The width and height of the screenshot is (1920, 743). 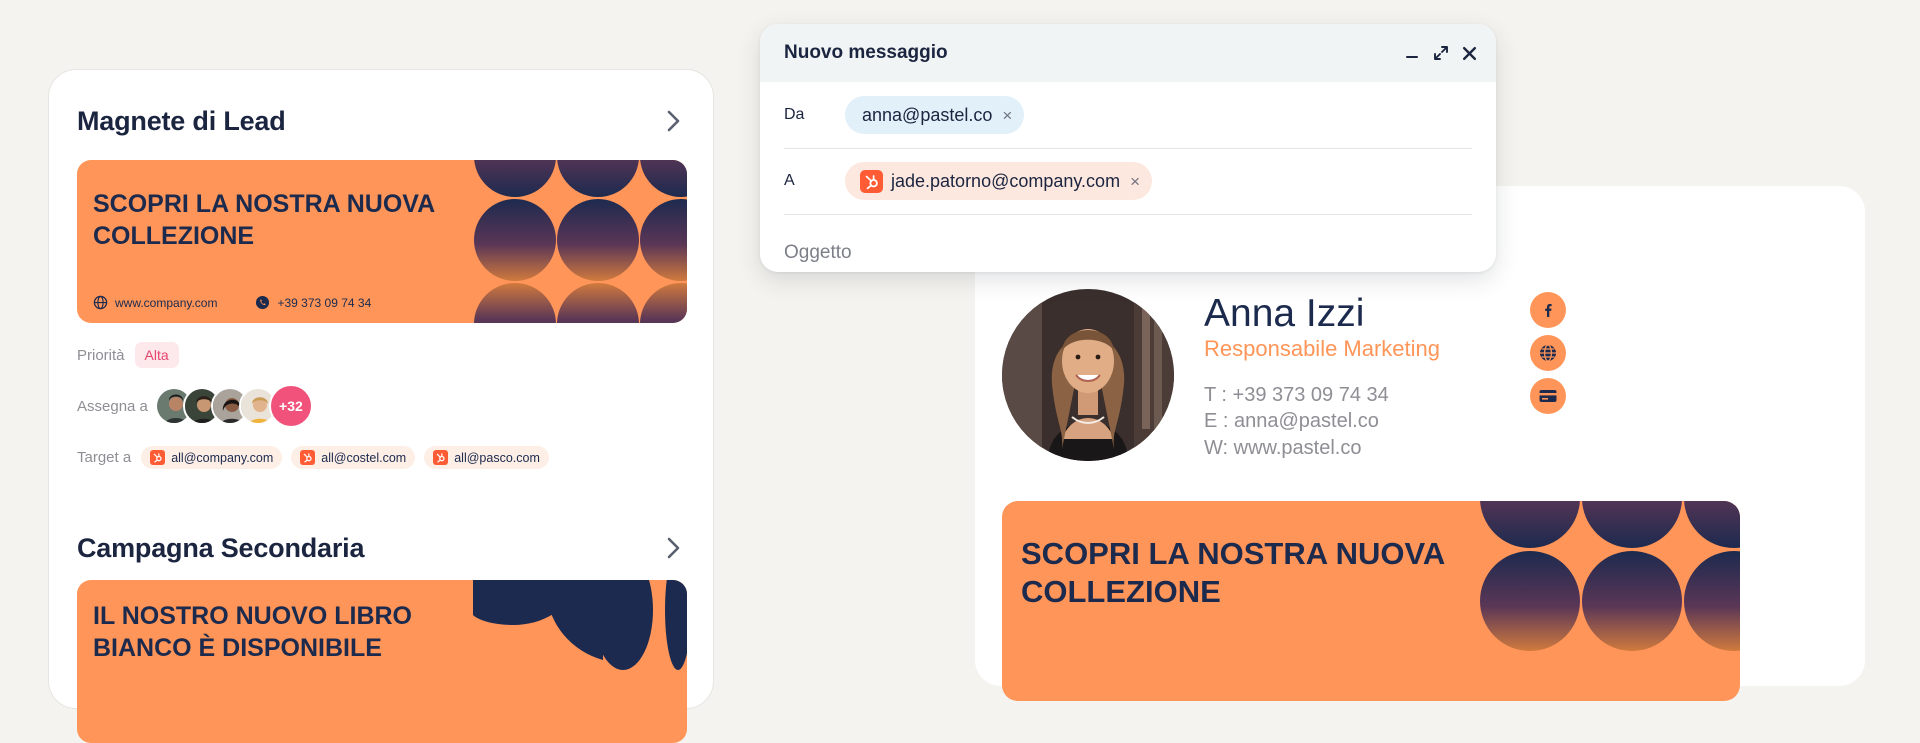 I want to click on target-chip: all@company.com, so click(x=212, y=457).